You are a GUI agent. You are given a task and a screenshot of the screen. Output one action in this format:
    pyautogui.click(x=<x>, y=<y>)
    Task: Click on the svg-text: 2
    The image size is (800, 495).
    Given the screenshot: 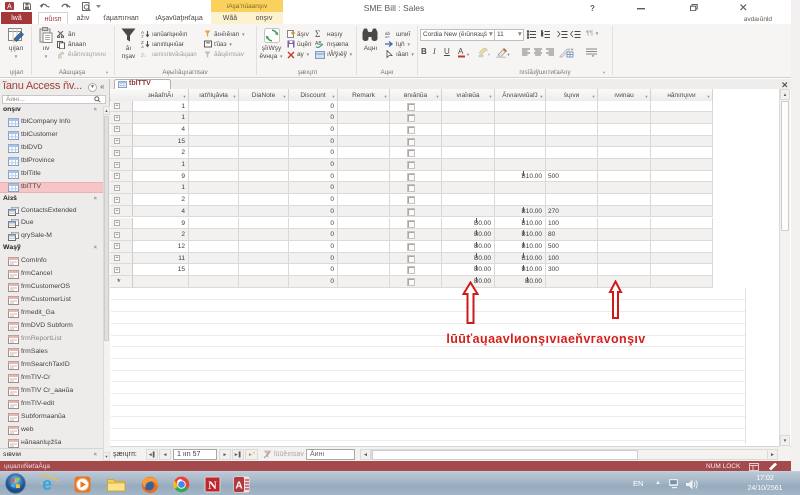 What is the action you would take?
    pyautogui.click(x=542, y=35)
    